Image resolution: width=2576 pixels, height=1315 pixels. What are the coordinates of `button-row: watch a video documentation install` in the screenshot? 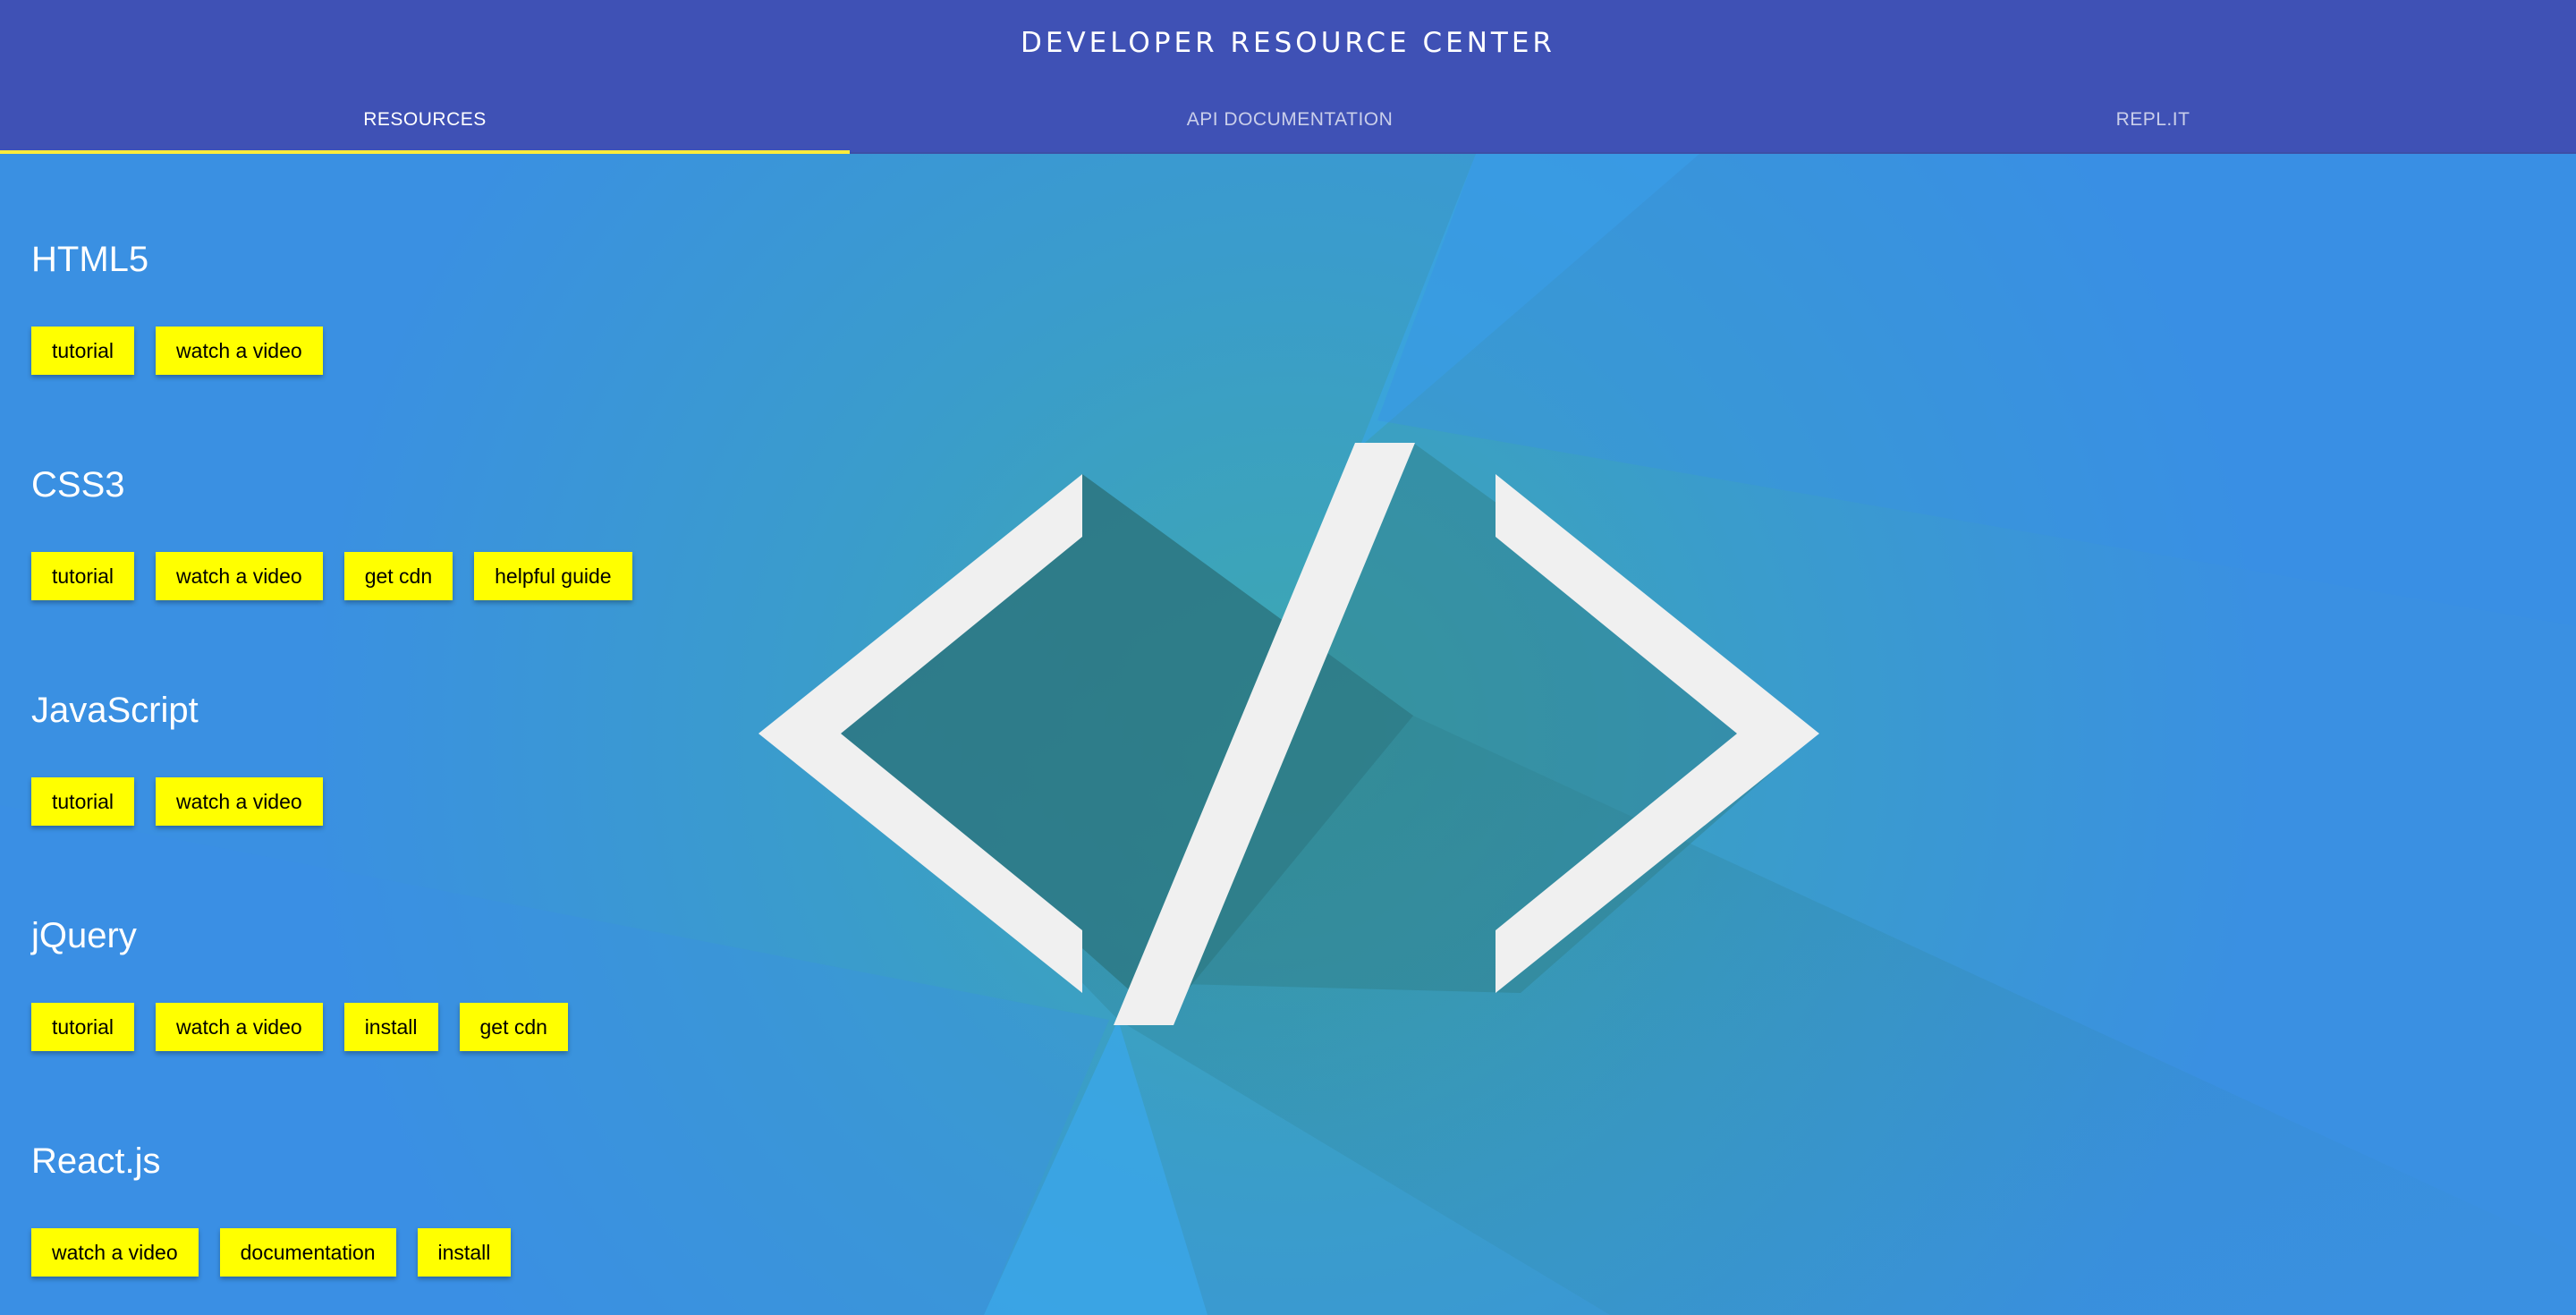 It's located at (271, 1252).